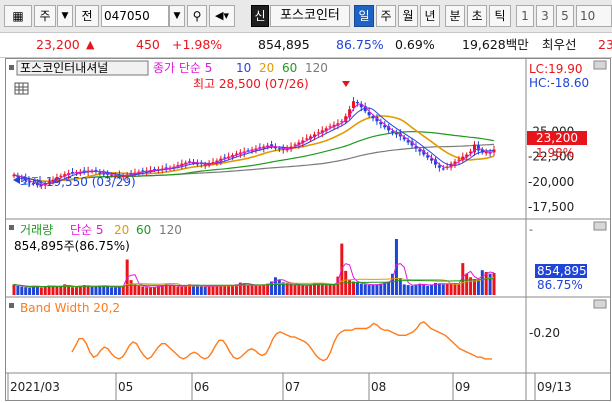 The image size is (612, 403). What do you see at coordinates (594, 16) in the screenshot?
I see `count-10-button: 10` at bounding box center [594, 16].